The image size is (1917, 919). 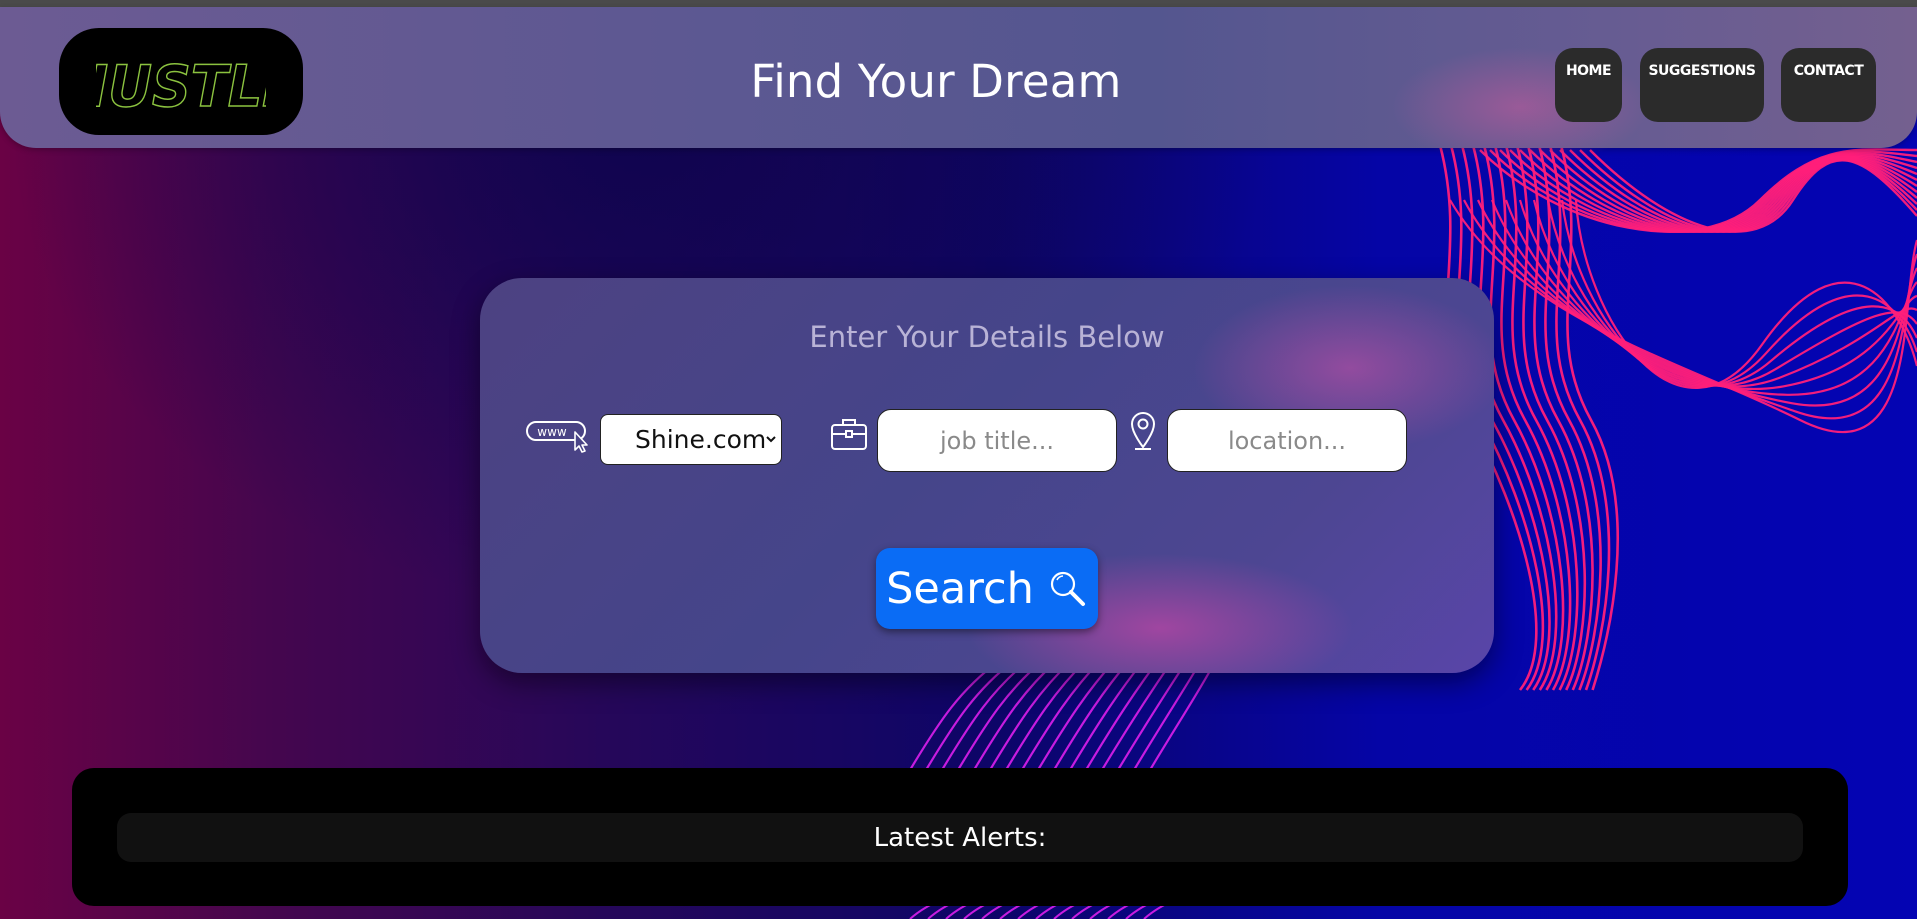 I want to click on map-pin-icon, so click(x=1143, y=431).